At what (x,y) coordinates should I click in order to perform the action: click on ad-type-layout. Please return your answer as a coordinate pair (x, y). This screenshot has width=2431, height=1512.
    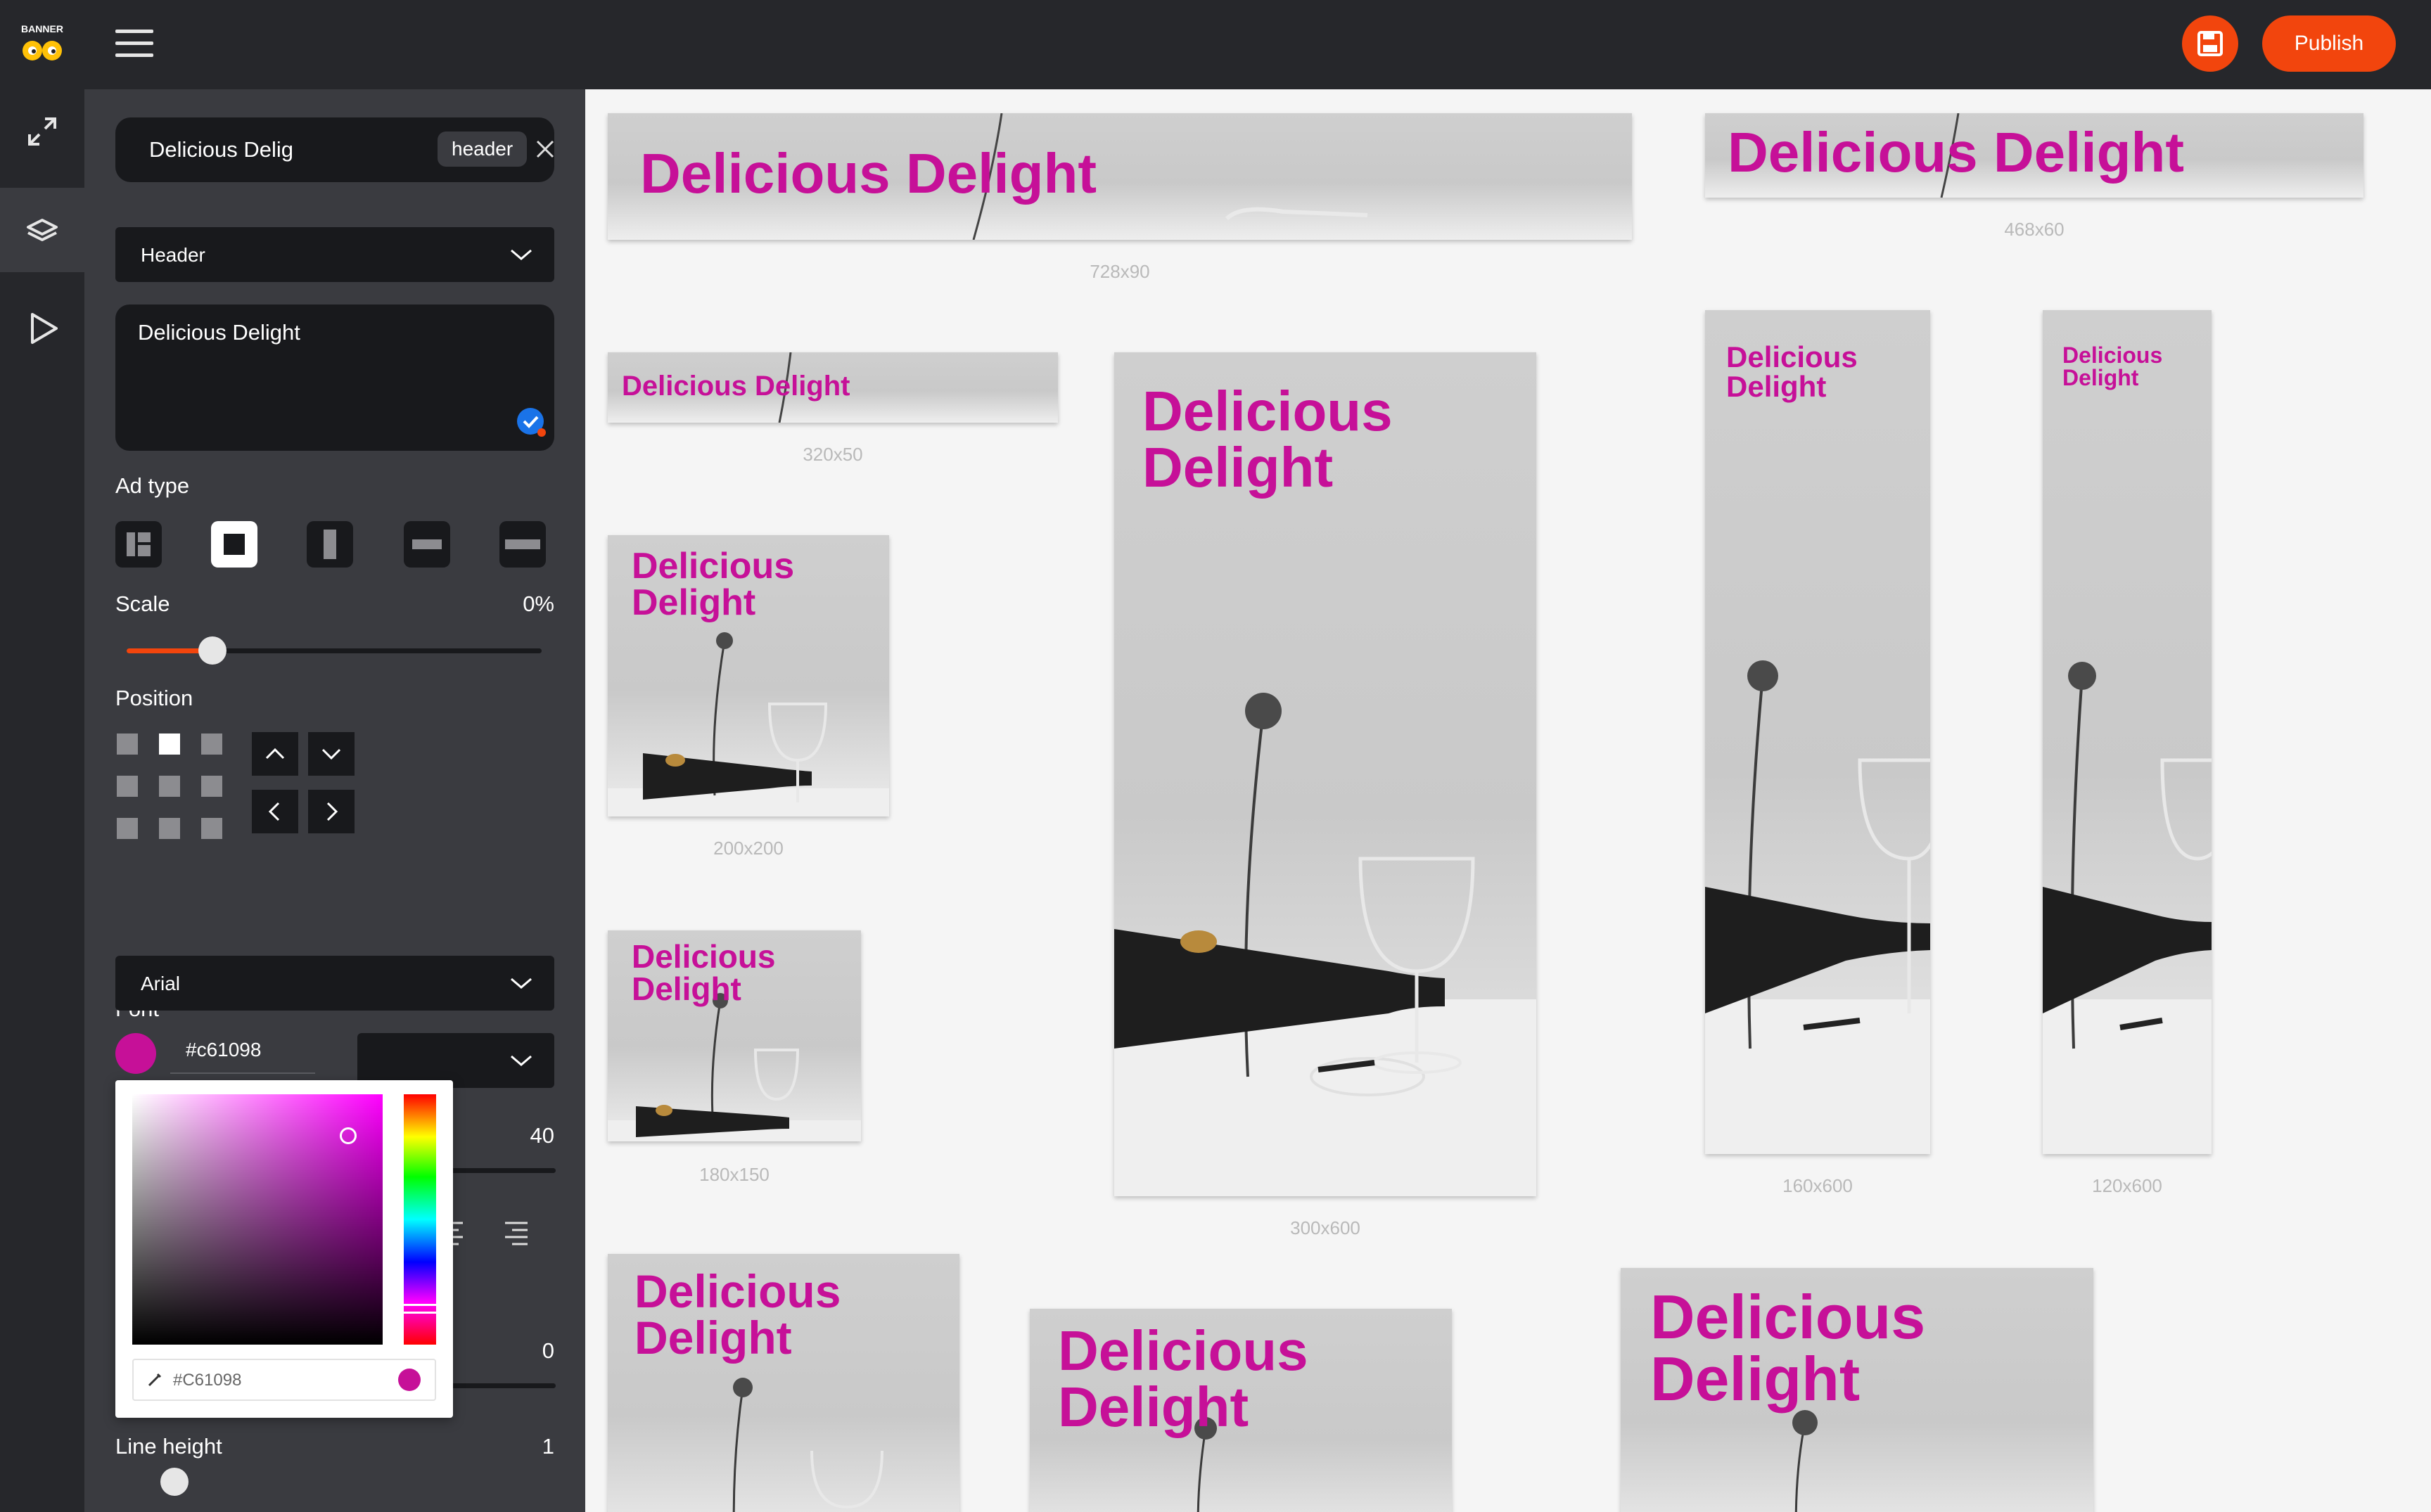
    Looking at the image, I should click on (139, 544).